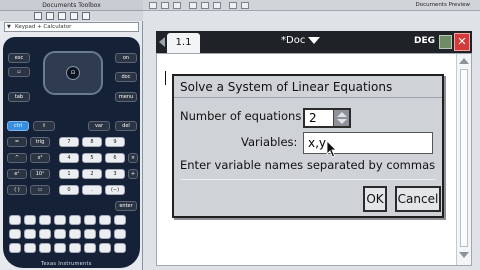  What do you see at coordinates (115, 174) in the screenshot?
I see `key-3: 3` at bounding box center [115, 174].